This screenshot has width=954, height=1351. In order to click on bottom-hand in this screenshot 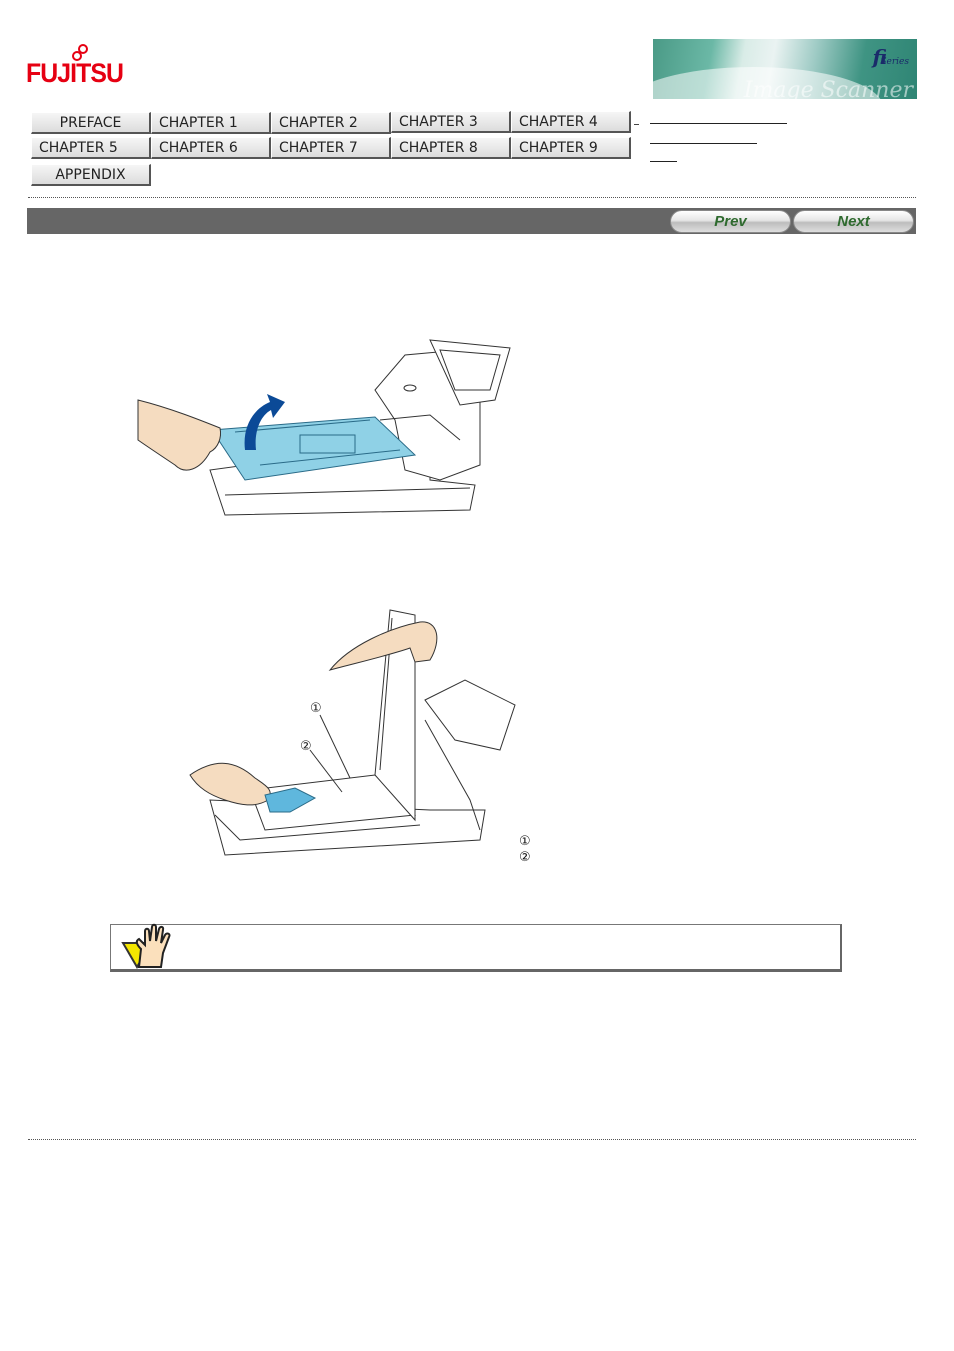, I will do `click(230, 784)`.